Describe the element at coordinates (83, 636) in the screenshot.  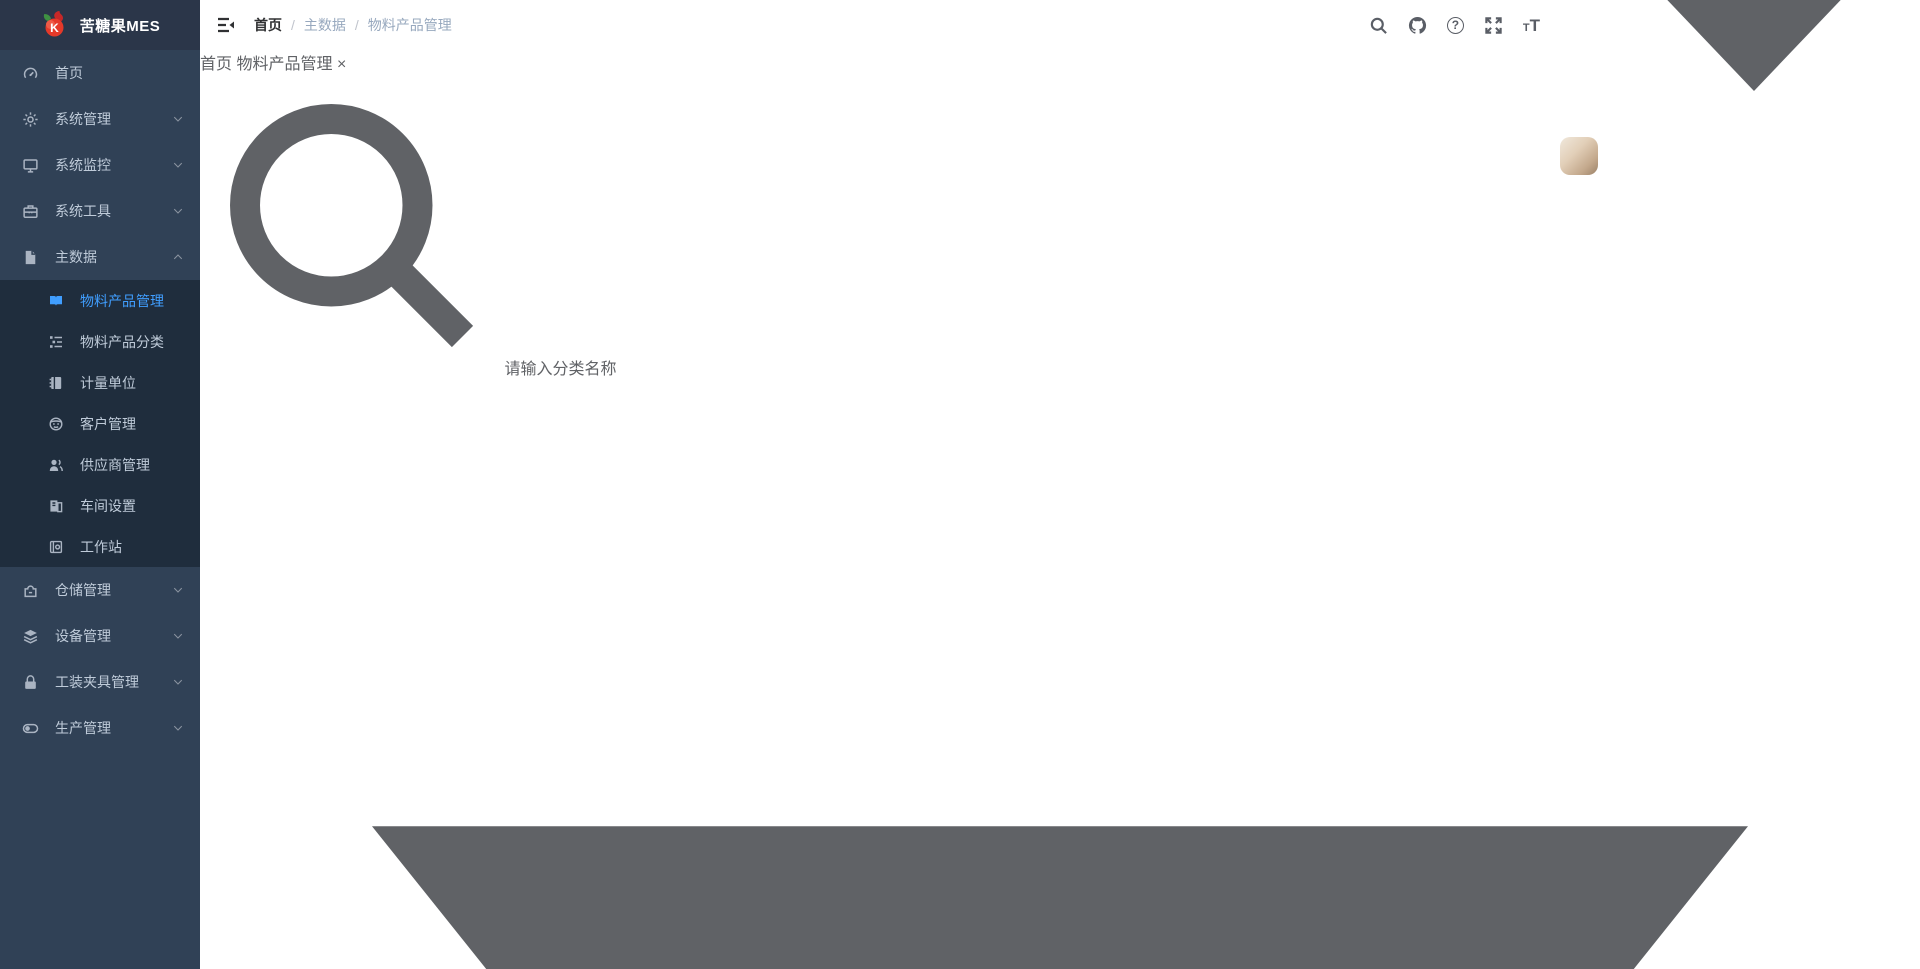
I see `sidebar-item-label: 设备管理` at that location.